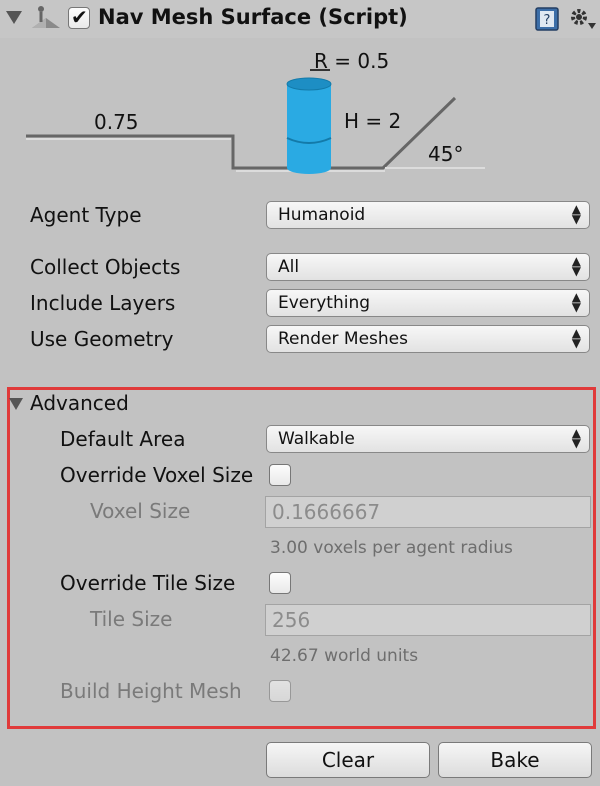 The width and height of the screenshot is (600, 786). Describe the element at coordinates (428, 439) in the screenshot. I see `default-area-dropdown: Walkable ▲ ▼` at that location.